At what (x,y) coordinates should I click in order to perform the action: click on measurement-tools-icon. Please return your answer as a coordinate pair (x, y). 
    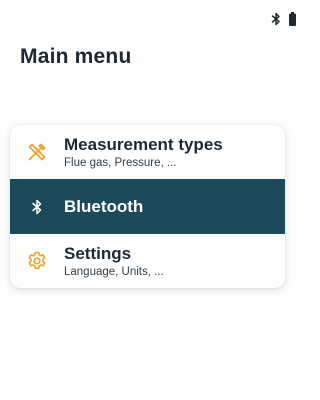
    Looking at the image, I should click on (37, 152).